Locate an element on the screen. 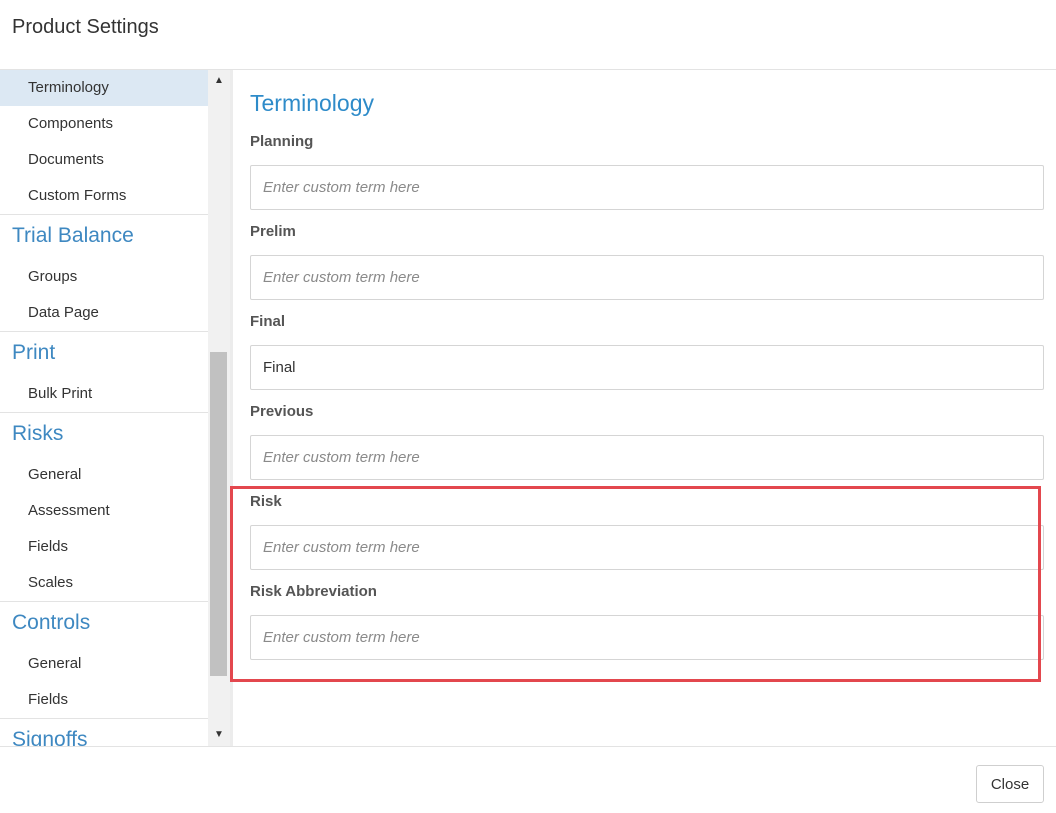 This screenshot has width=1056, height=813. triangle-up-icon: ▲ is located at coordinates (219, 81).